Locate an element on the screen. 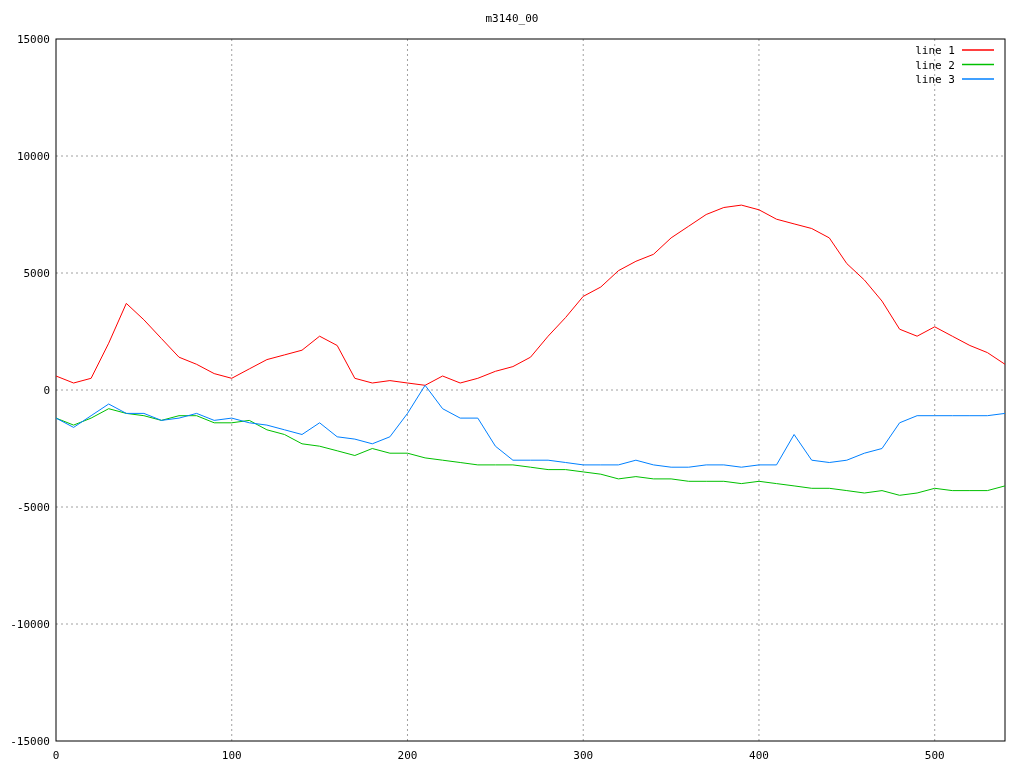  y-tick-label: 0 is located at coordinates (46, 390).